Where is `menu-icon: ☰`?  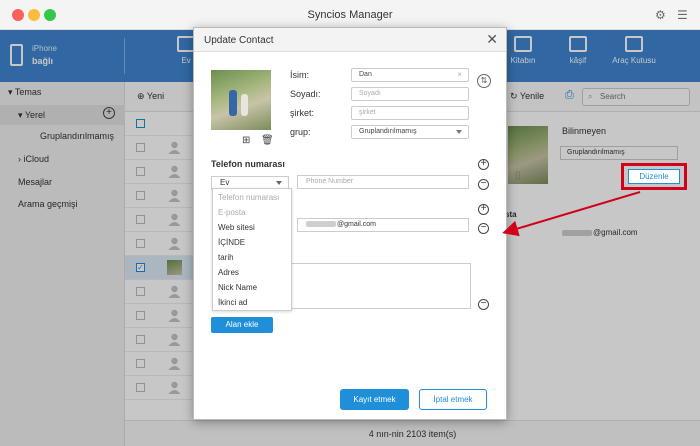
menu-icon: ☰ is located at coordinates (682, 15).